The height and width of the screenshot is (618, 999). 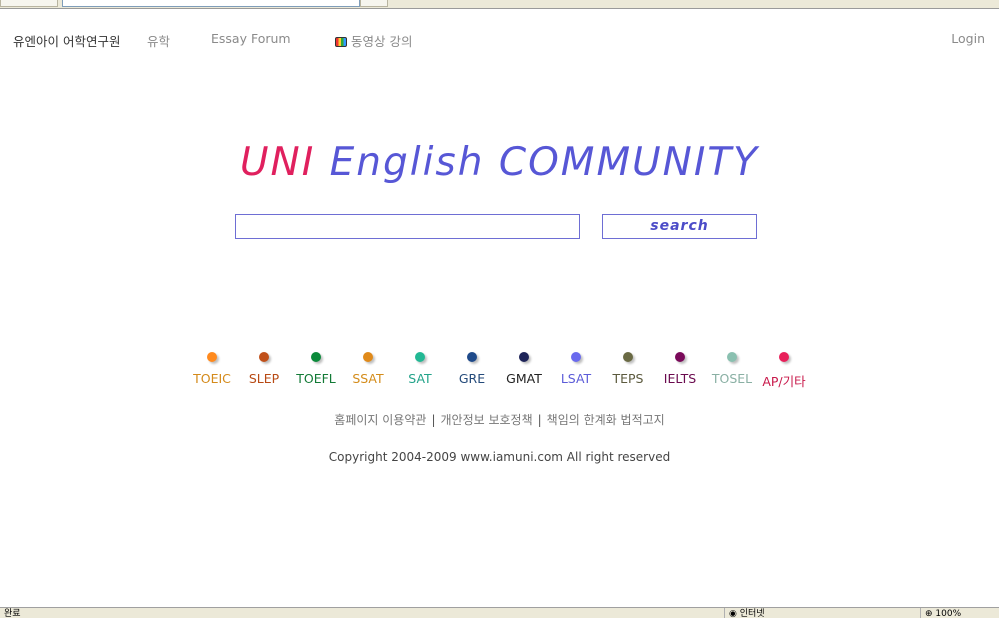 What do you see at coordinates (316, 368) in the screenshot?
I see `category-item: TOEFL` at bounding box center [316, 368].